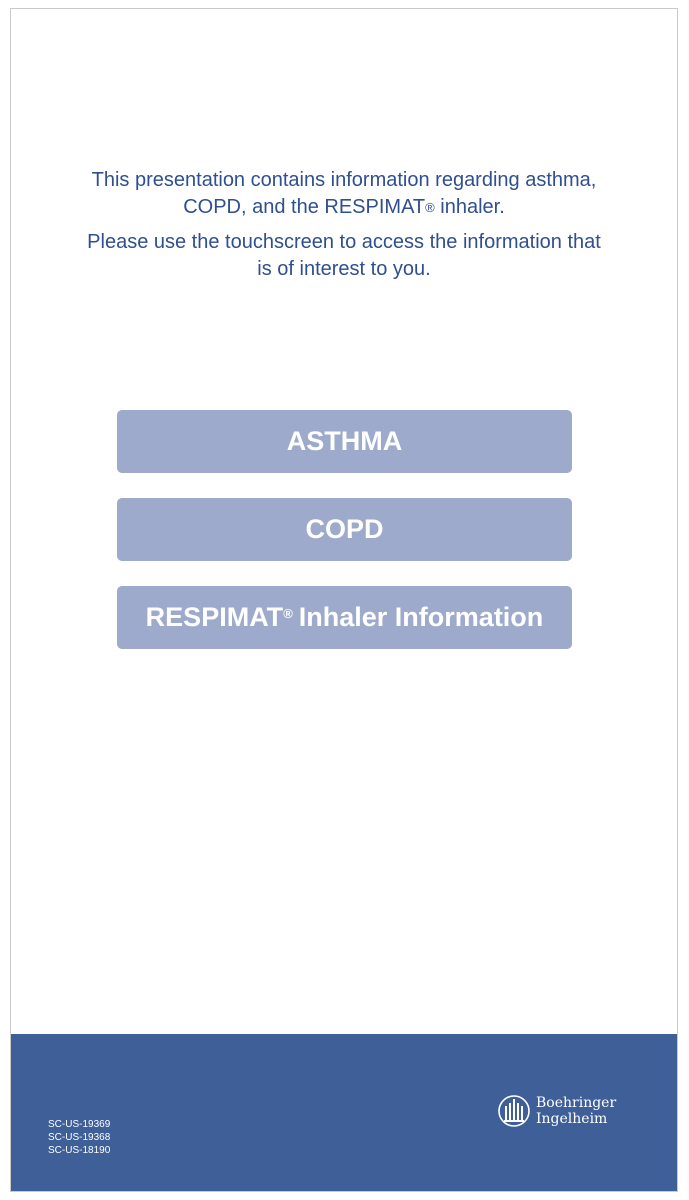  Describe the element at coordinates (514, 1111) in the screenshot. I see `boehringer-ingelheim-logo-icon` at that location.